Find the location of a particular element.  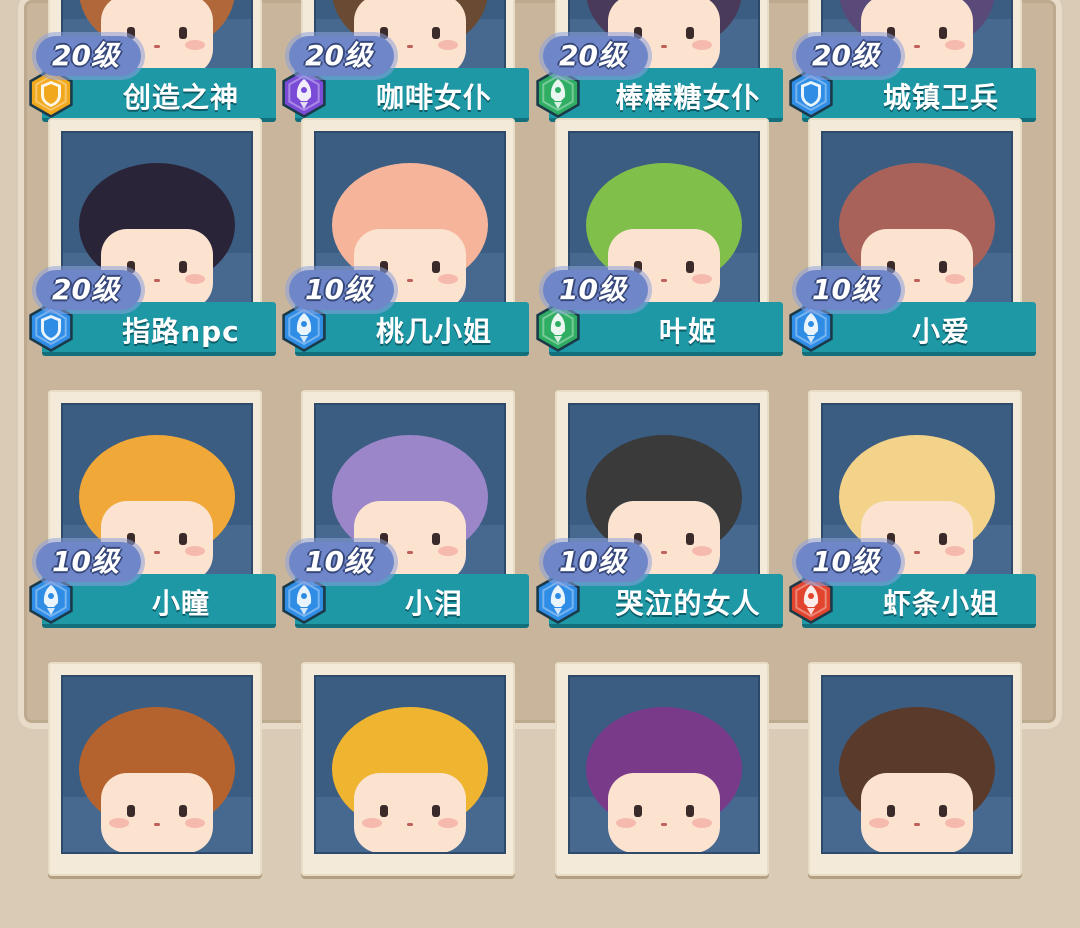

character-name: 小泪 is located at coordinates (433, 603).